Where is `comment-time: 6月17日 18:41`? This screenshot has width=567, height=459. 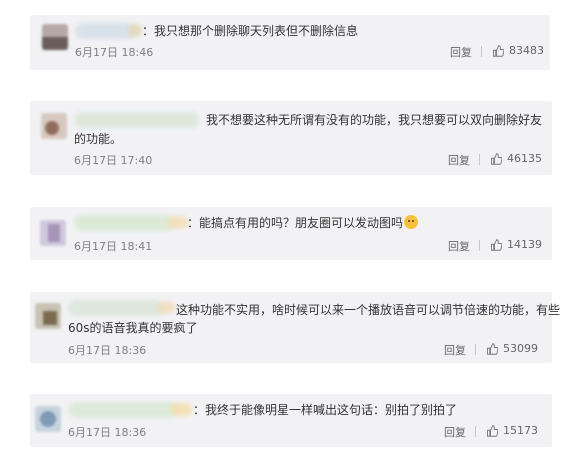
comment-time: 6月17日 18:41 is located at coordinates (113, 246).